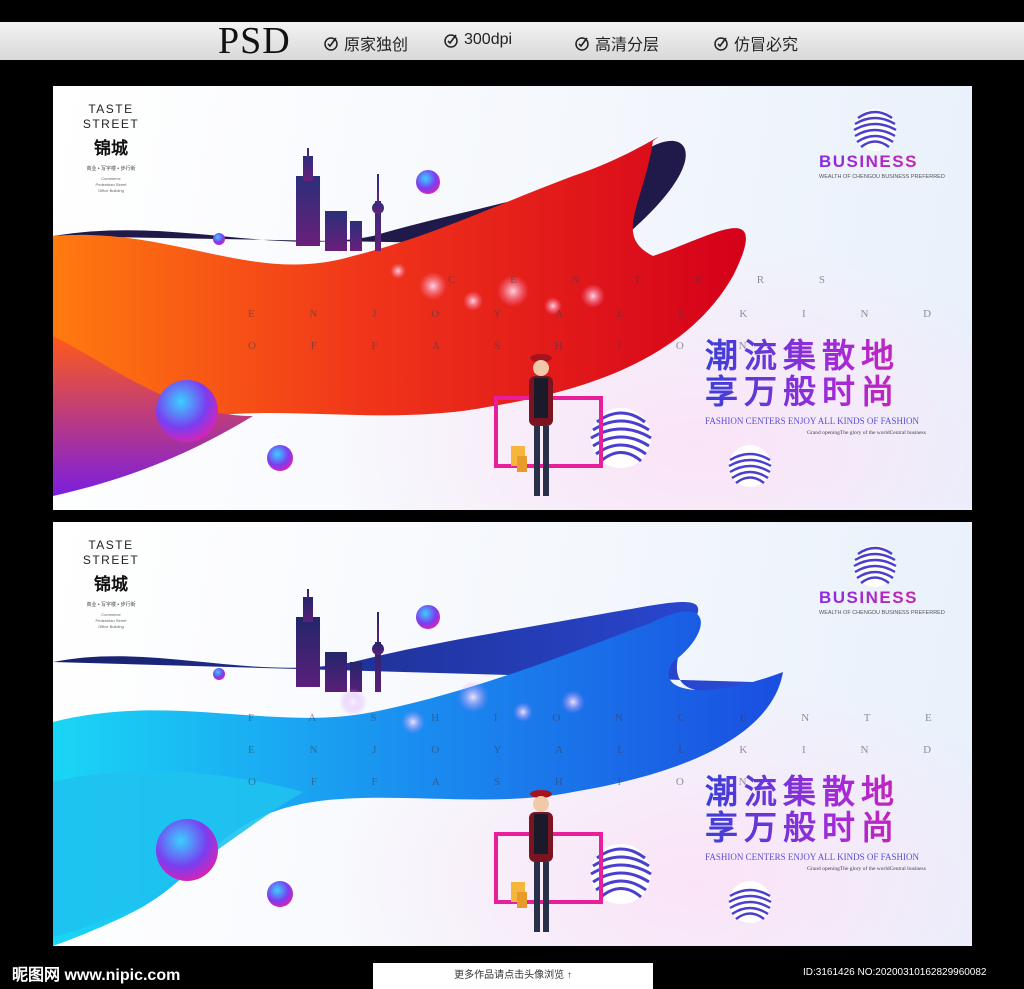  Describe the element at coordinates (766, 45) in the screenshot. I see `feature-label: 仿冒必究` at that location.